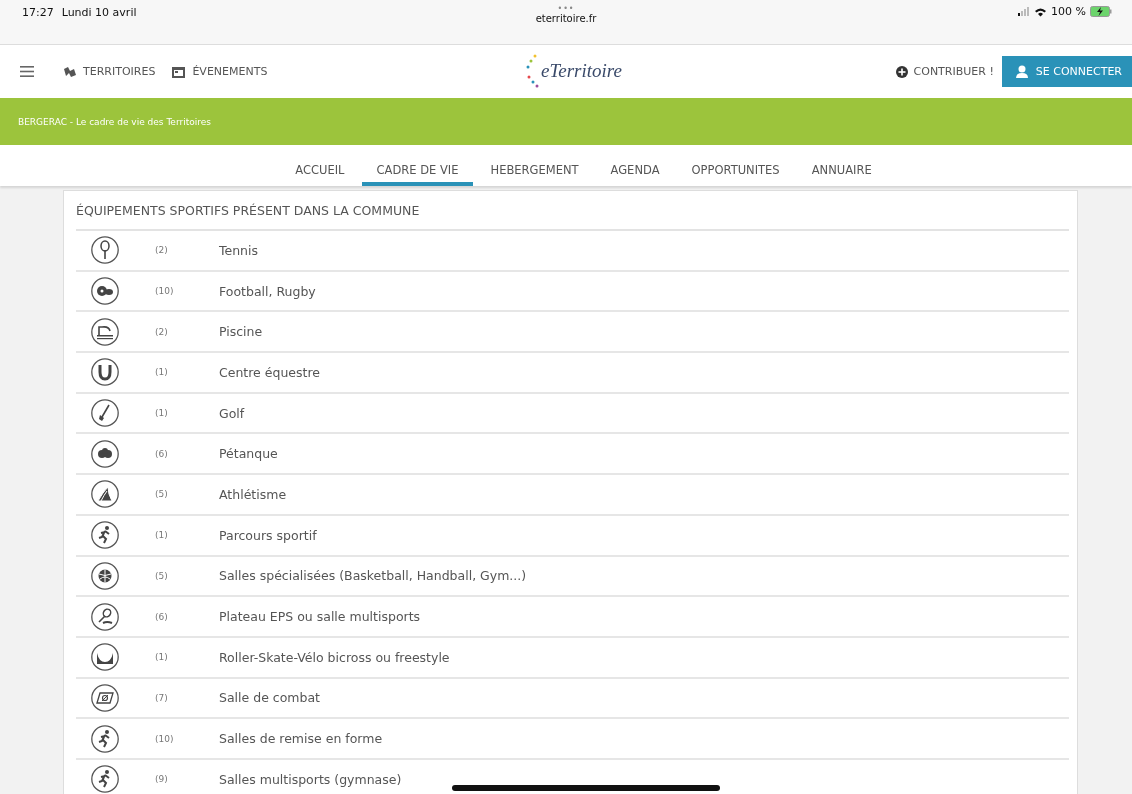 Image resolution: width=1132 pixels, height=794 pixels. I want to click on basketball-icon, so click(105, 575).